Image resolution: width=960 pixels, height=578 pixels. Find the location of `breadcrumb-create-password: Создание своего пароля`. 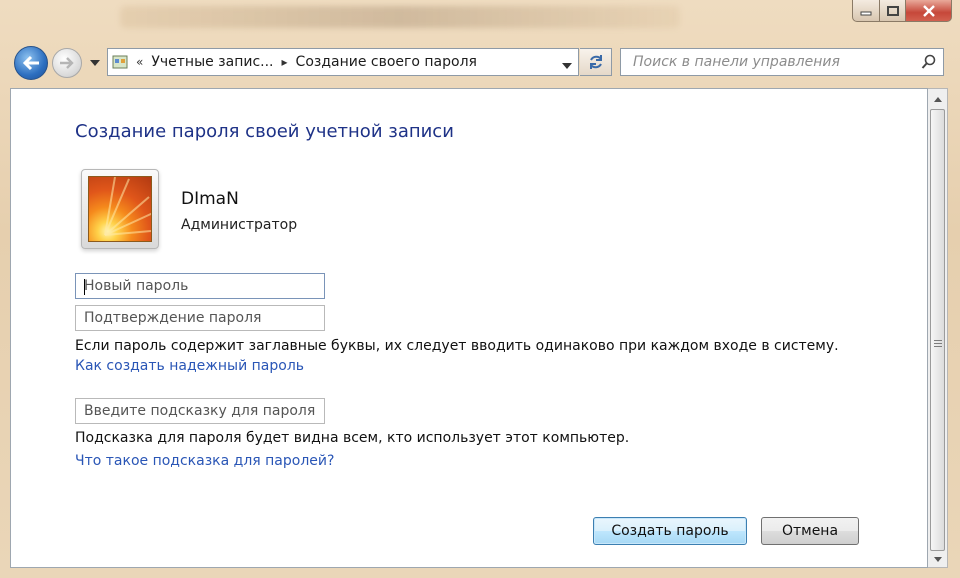

breadcrumb-create-password: Создание своего пароля is located at coordinates (386, 62).